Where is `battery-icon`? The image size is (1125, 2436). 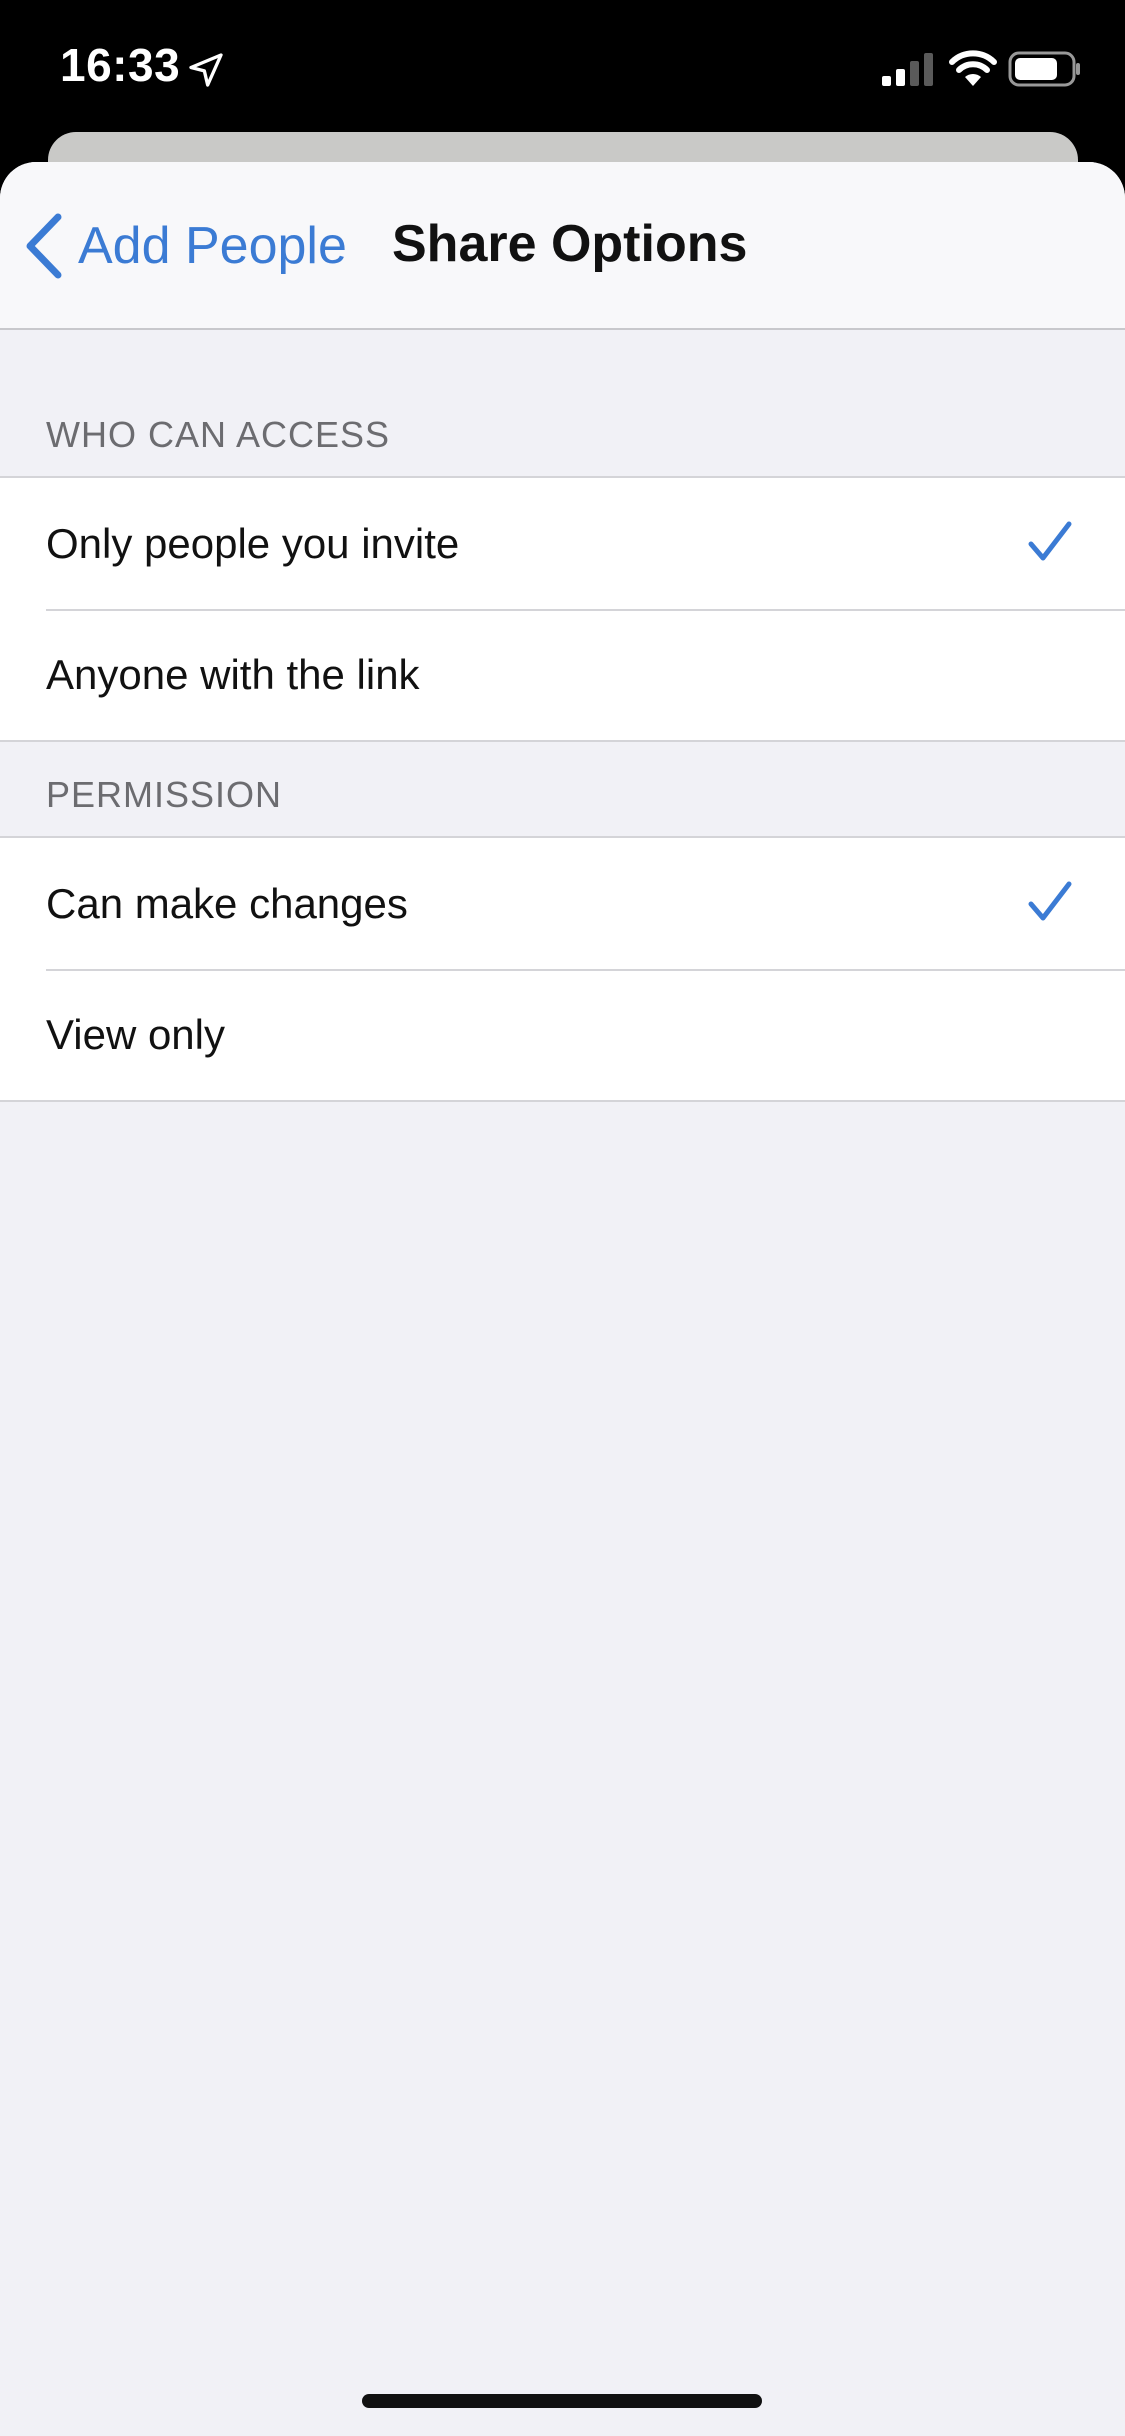 battery-icon is located at coordinates (1044, 69).